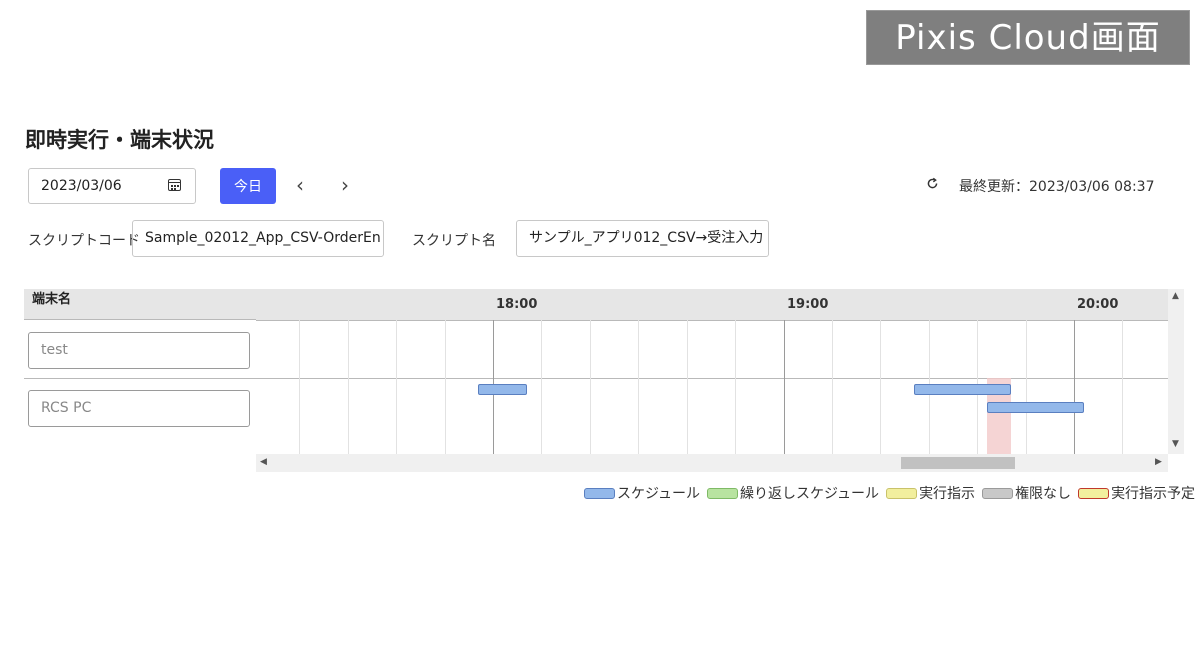 The width and height of the screenshot is (1200, 654). What do you see at coordinates (300, 185) in the screenshot?
I see `prev-day-chevron-left-icon: ‹` at bounding box center [300, 185].